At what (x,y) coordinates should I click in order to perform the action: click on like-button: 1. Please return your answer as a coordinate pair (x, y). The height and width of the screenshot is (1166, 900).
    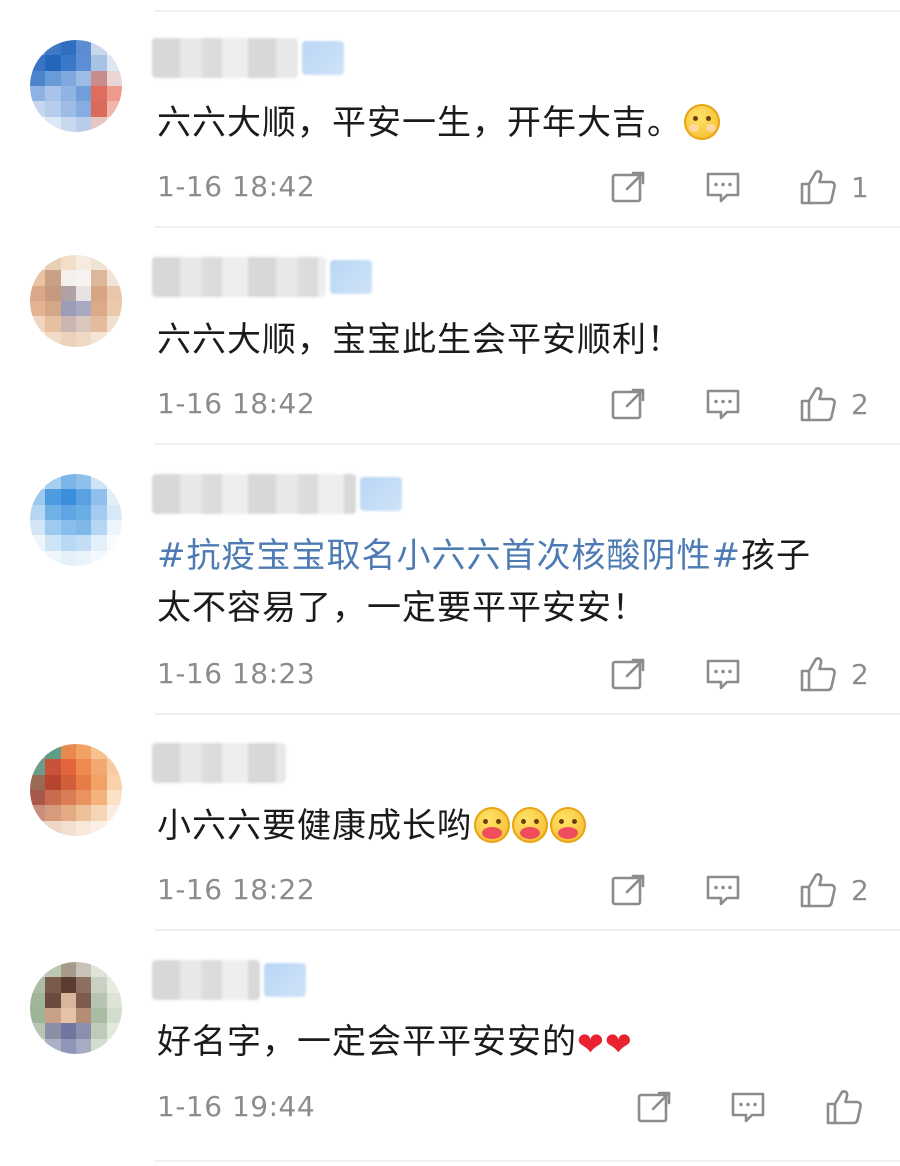
    Looking at the image, I should click on (834, 187).